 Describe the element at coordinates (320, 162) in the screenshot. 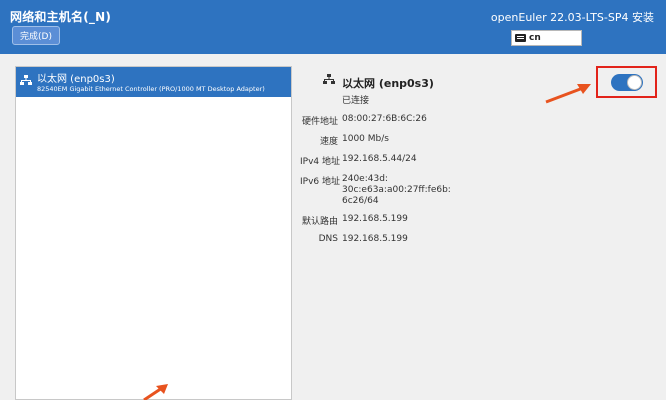

I see `ipv4-label: IPv4 地址` at that location.